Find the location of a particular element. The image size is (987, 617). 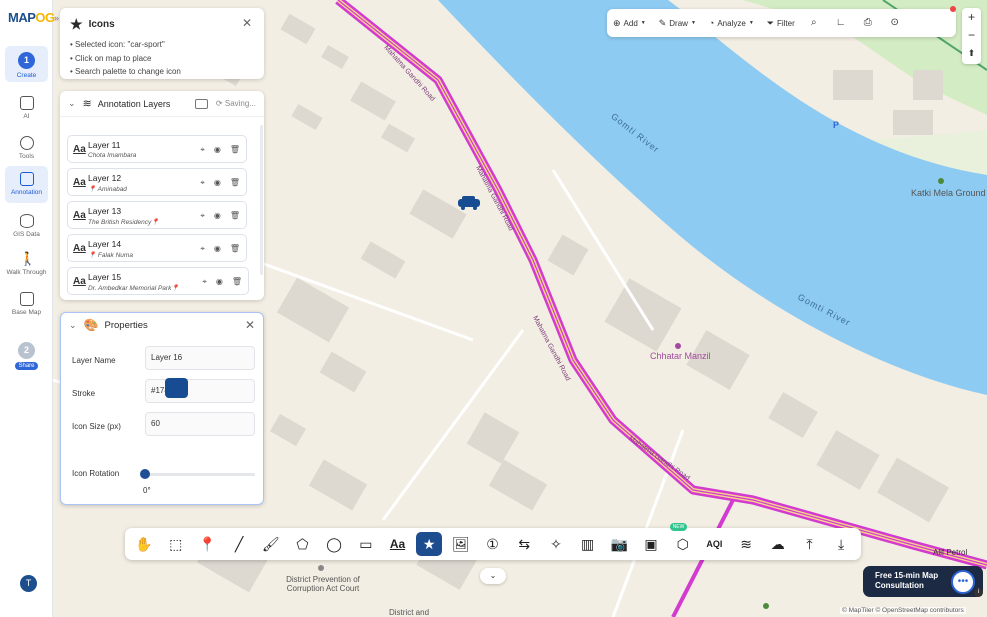

icon-size-input: 60 is located at coordinates (200, 424).